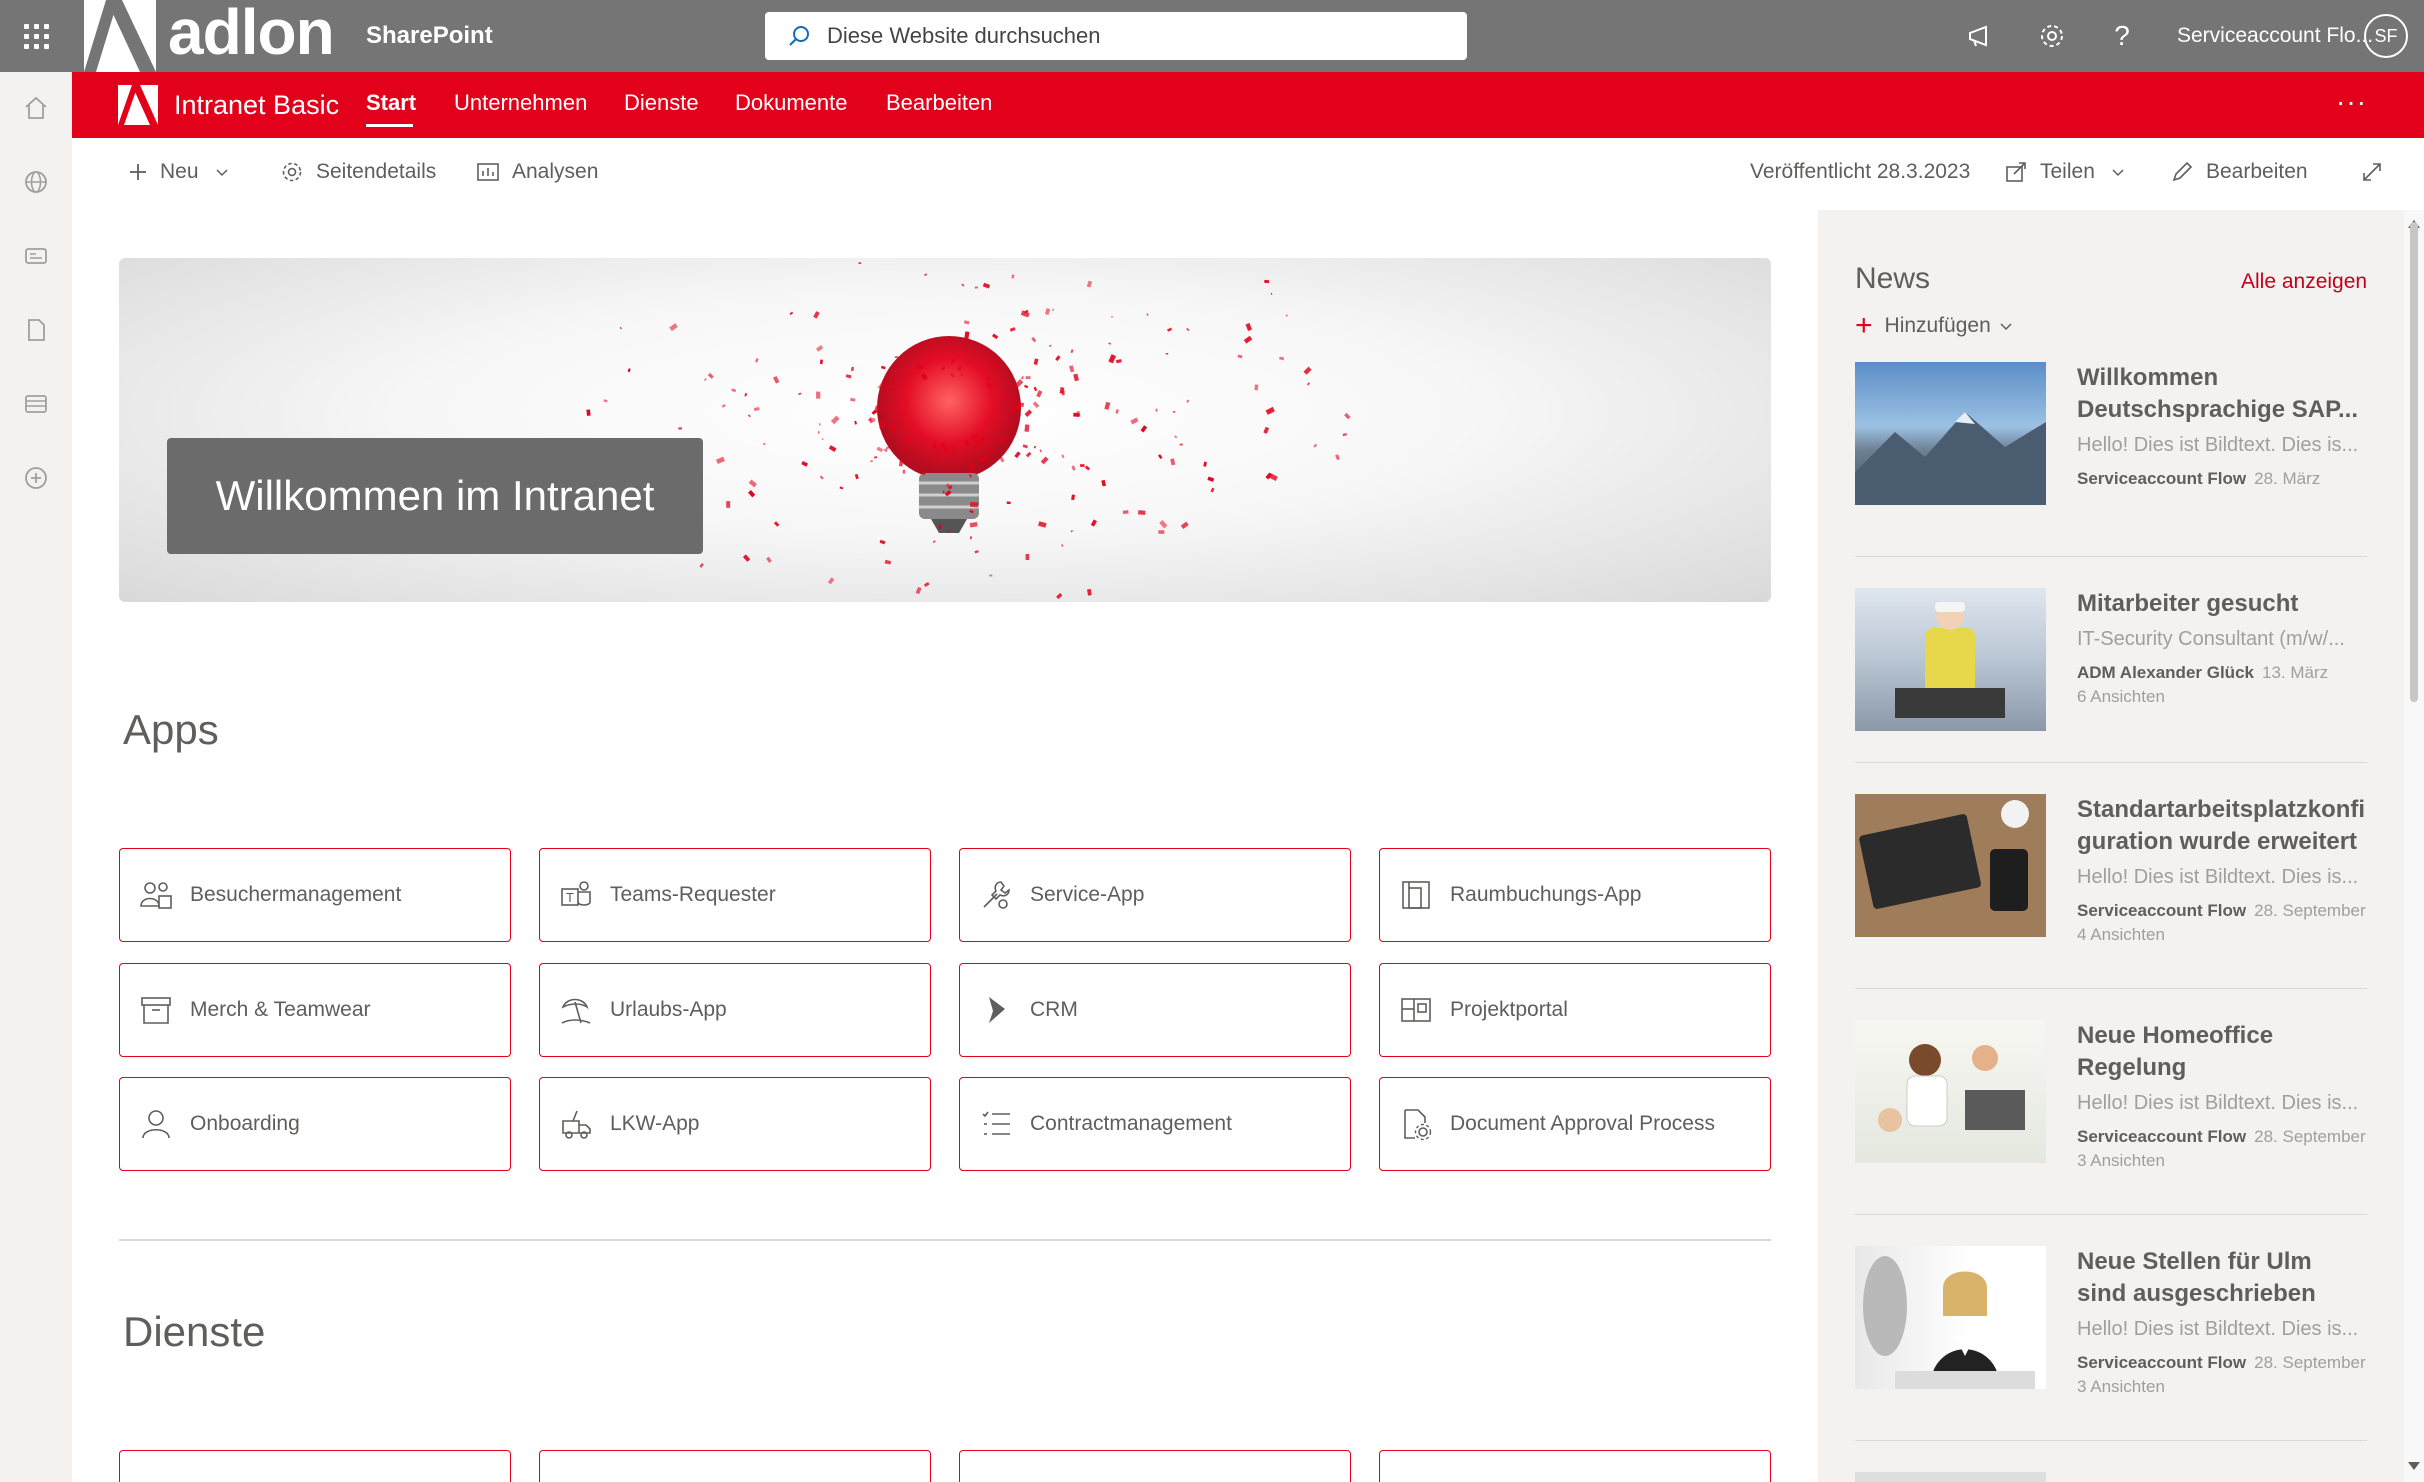  I want to click on person-icon, so click(156, 1124).